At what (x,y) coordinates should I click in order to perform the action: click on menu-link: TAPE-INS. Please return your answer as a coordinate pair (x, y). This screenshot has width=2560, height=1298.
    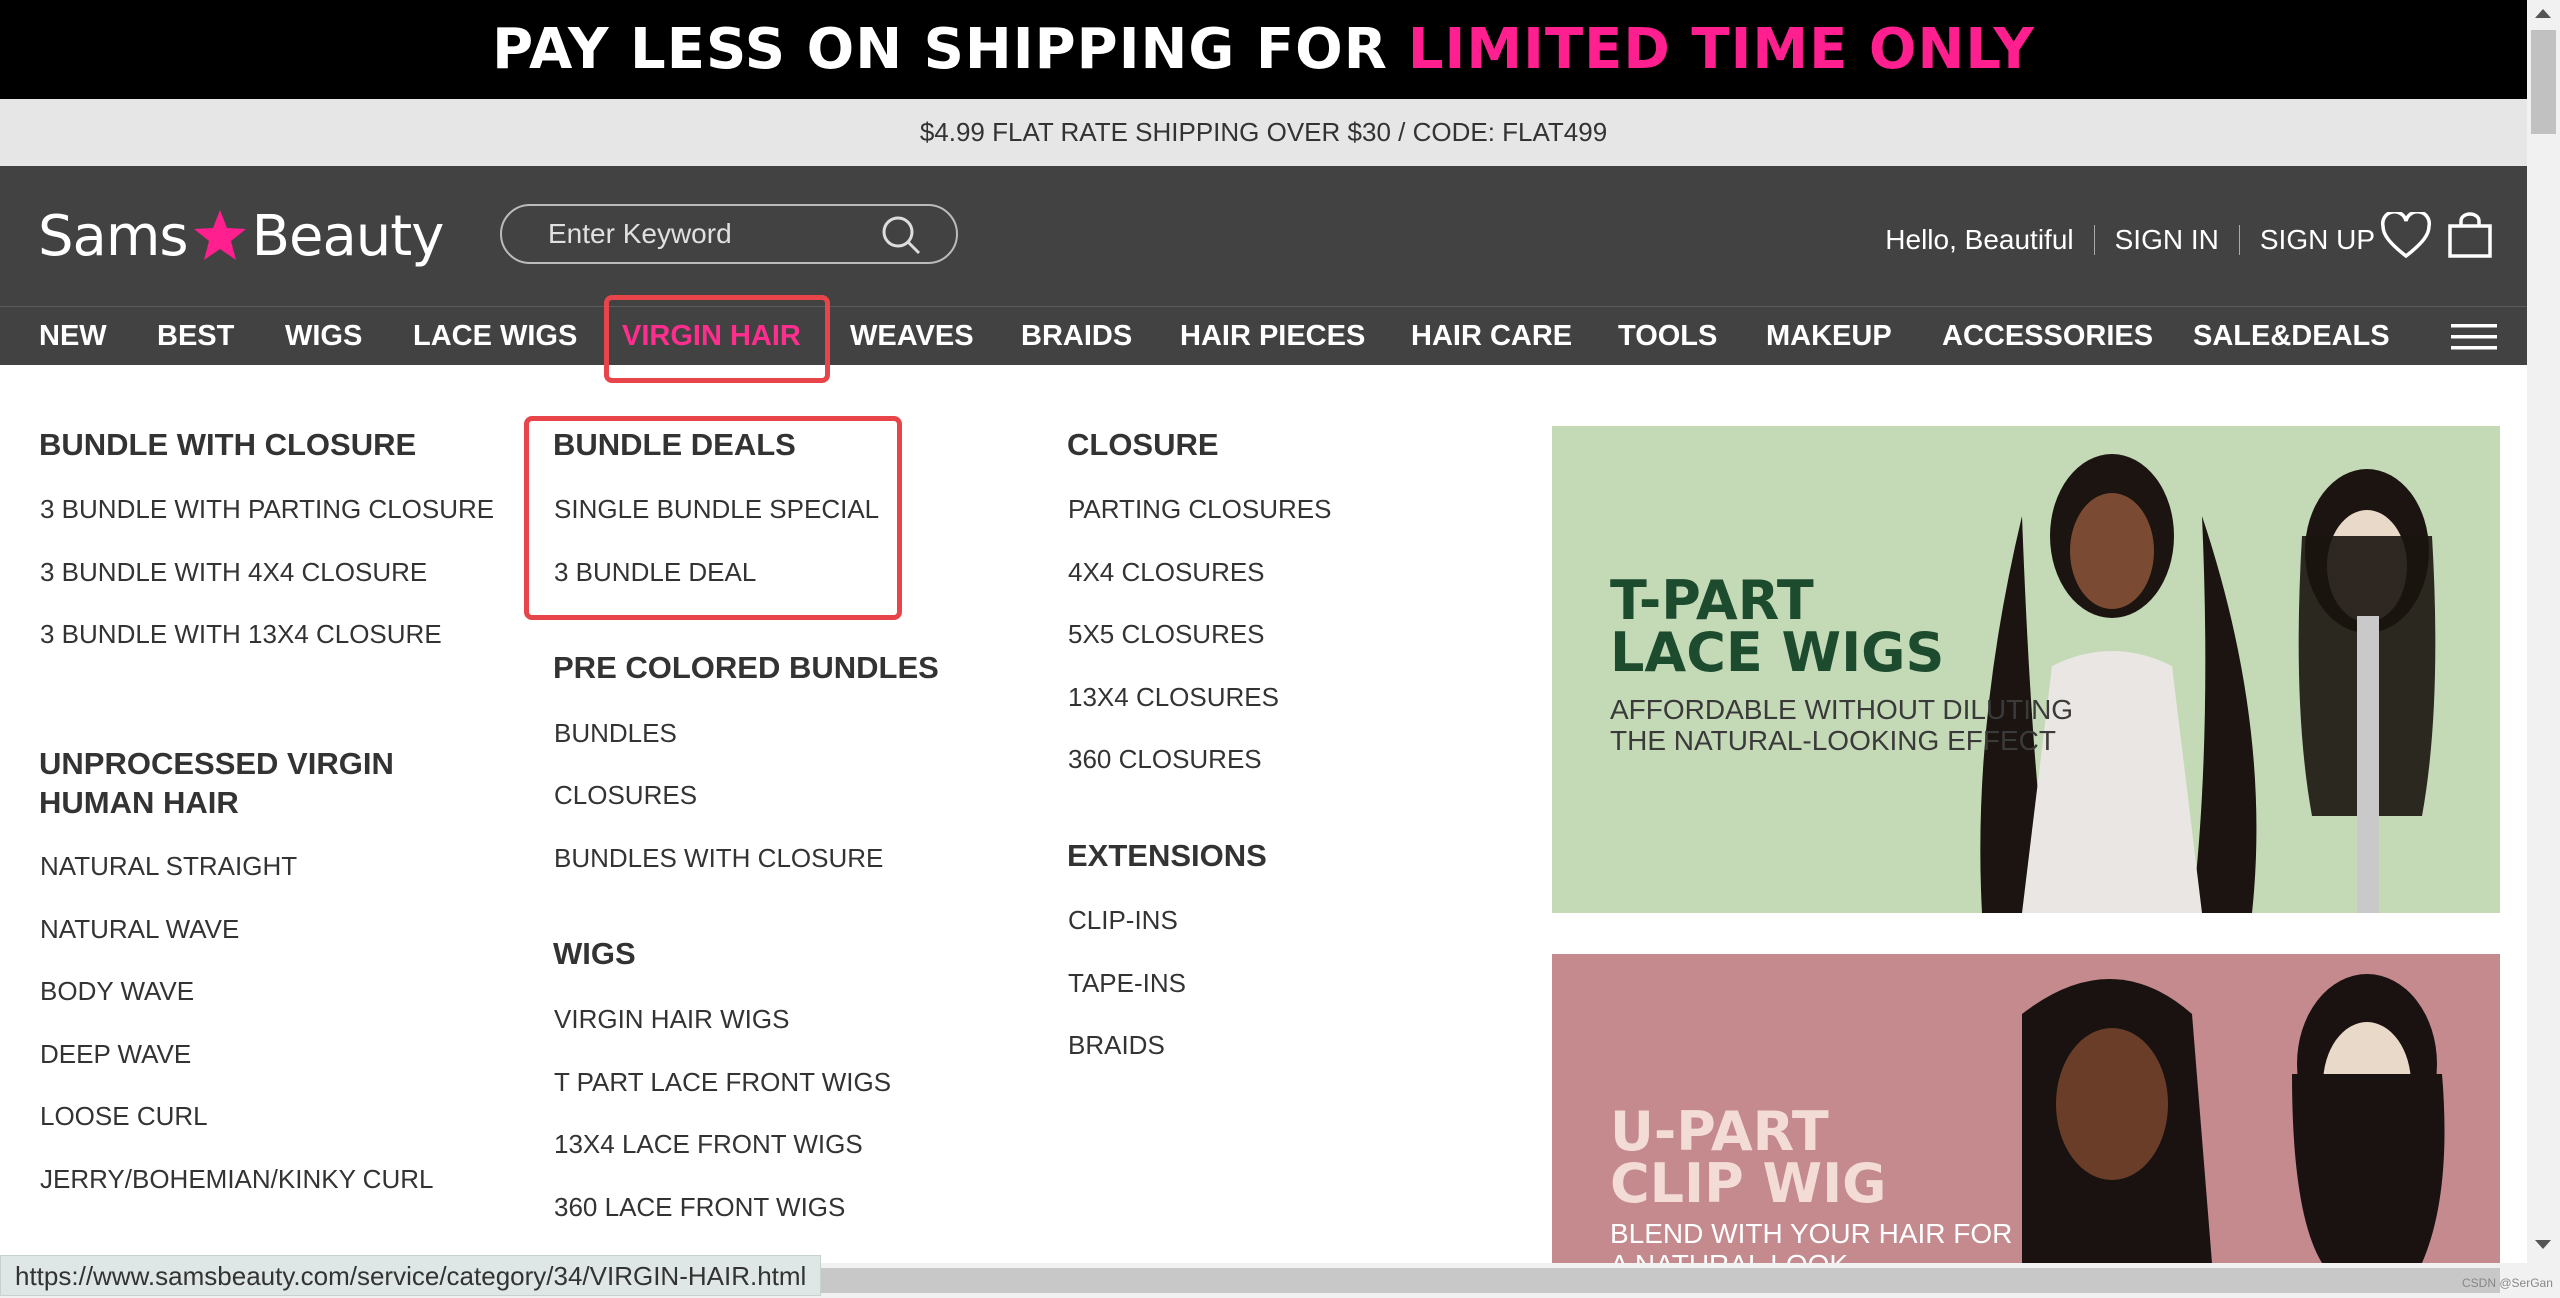
    Looking at the image, I should click on (1127, 983).